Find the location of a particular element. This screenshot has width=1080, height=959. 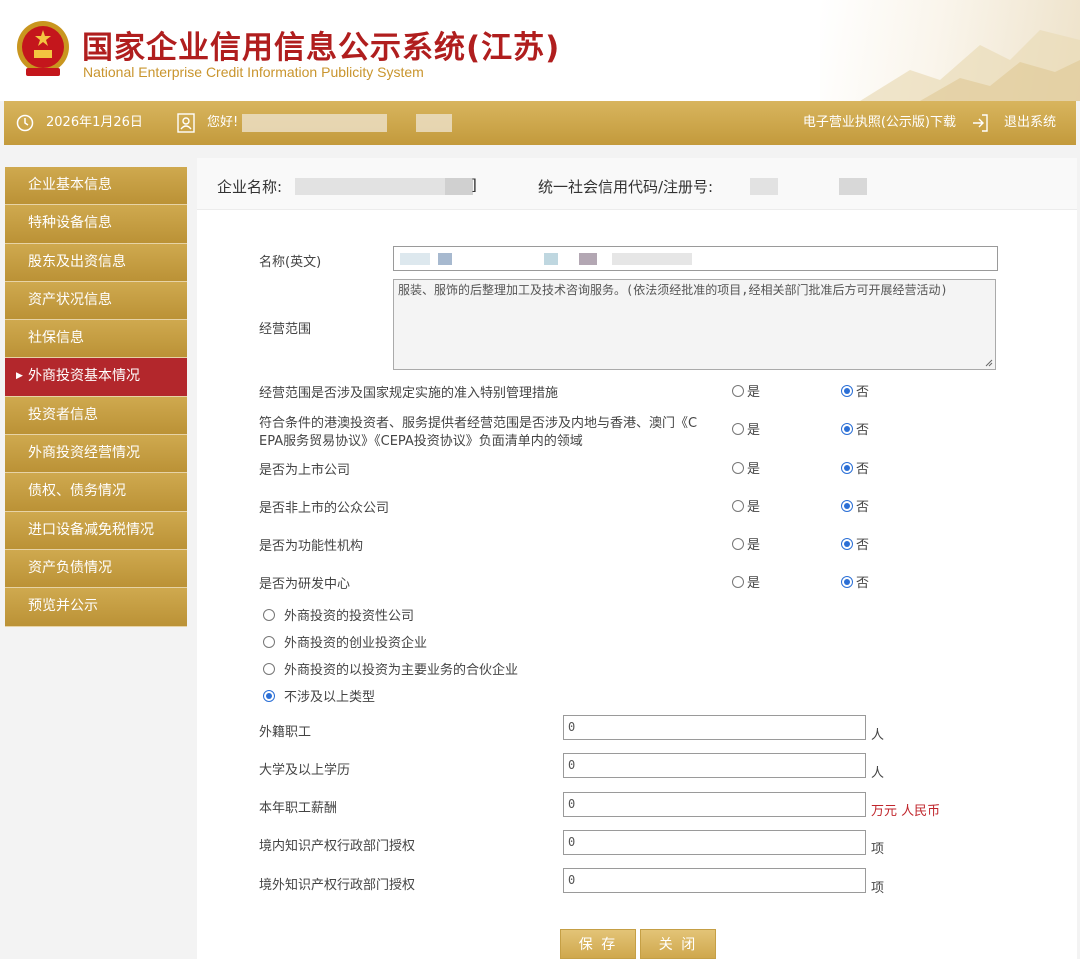

english-name-input is located at coordinates (695, 258).